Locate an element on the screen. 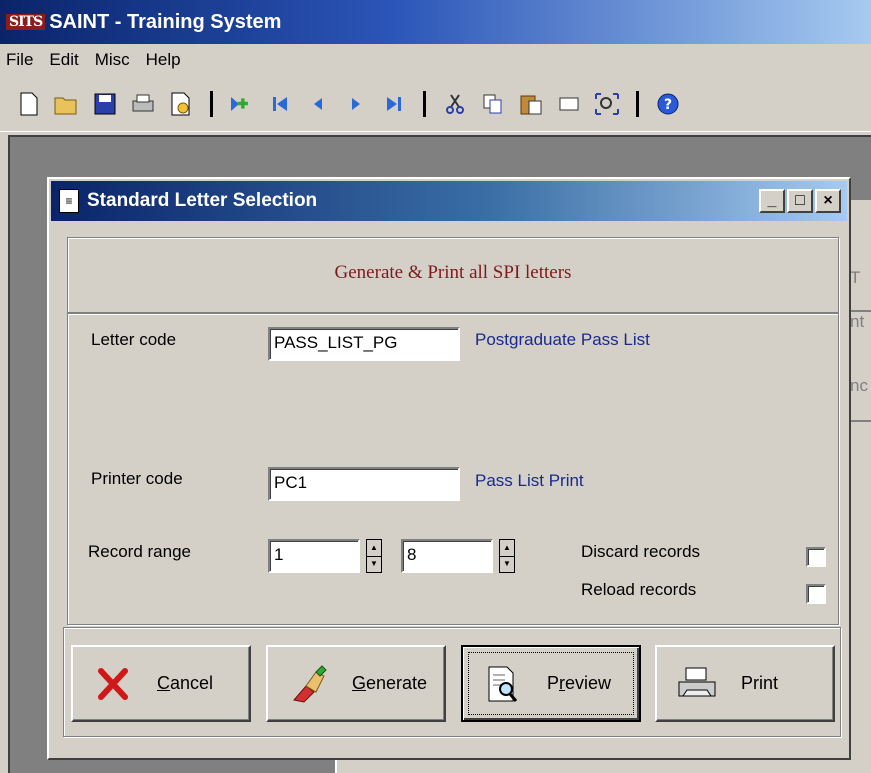 The height and width of the screenshot is (773, 871). print-button-label: Print is located at coordinates (760, 683).